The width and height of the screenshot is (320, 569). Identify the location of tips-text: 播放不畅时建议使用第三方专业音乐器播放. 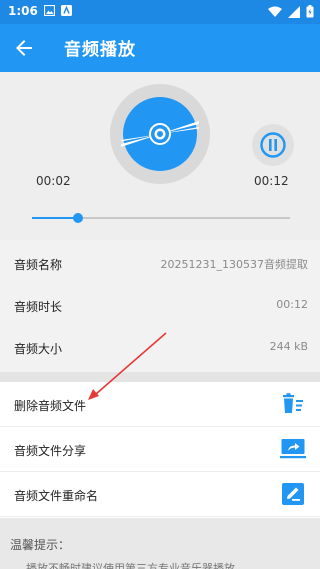
(130, 565).